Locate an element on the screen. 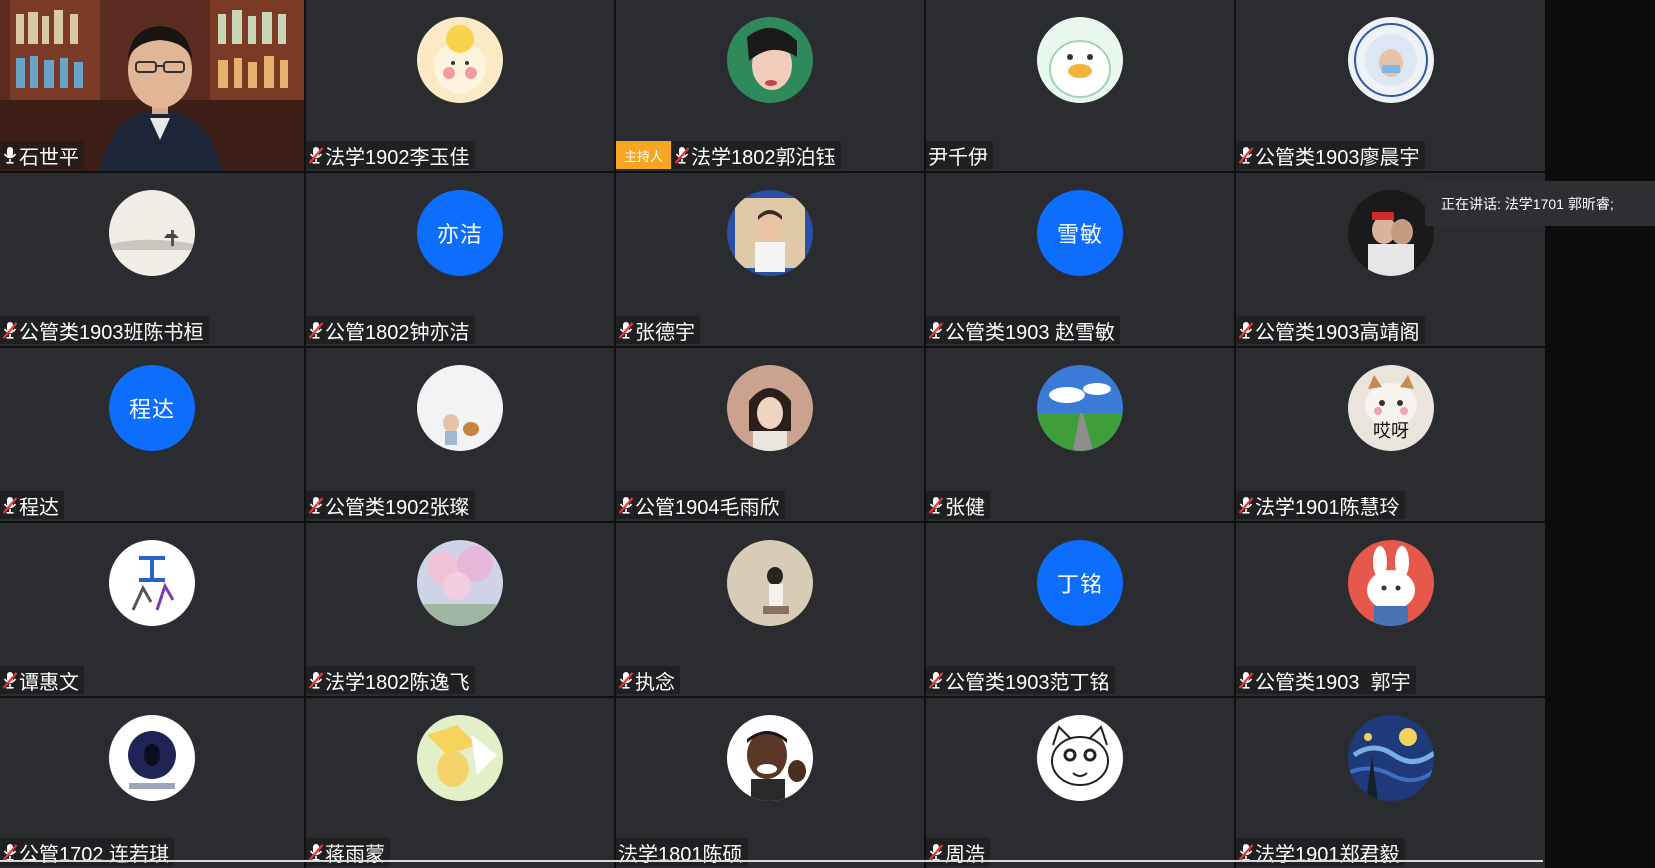 The height and width of the screenshot is (868, 1655). name-label-bar: 张德宇 is located at coordinates (658, 330).